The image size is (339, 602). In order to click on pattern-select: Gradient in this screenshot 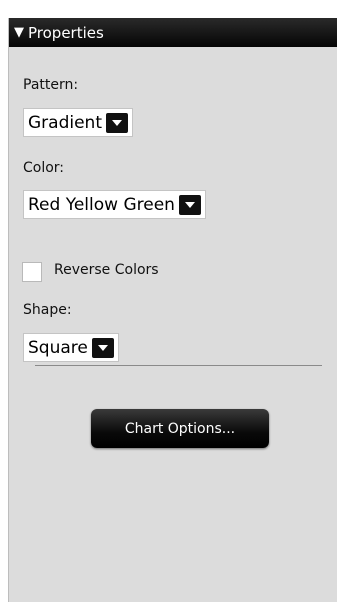, I will do `click(78, 122)`.